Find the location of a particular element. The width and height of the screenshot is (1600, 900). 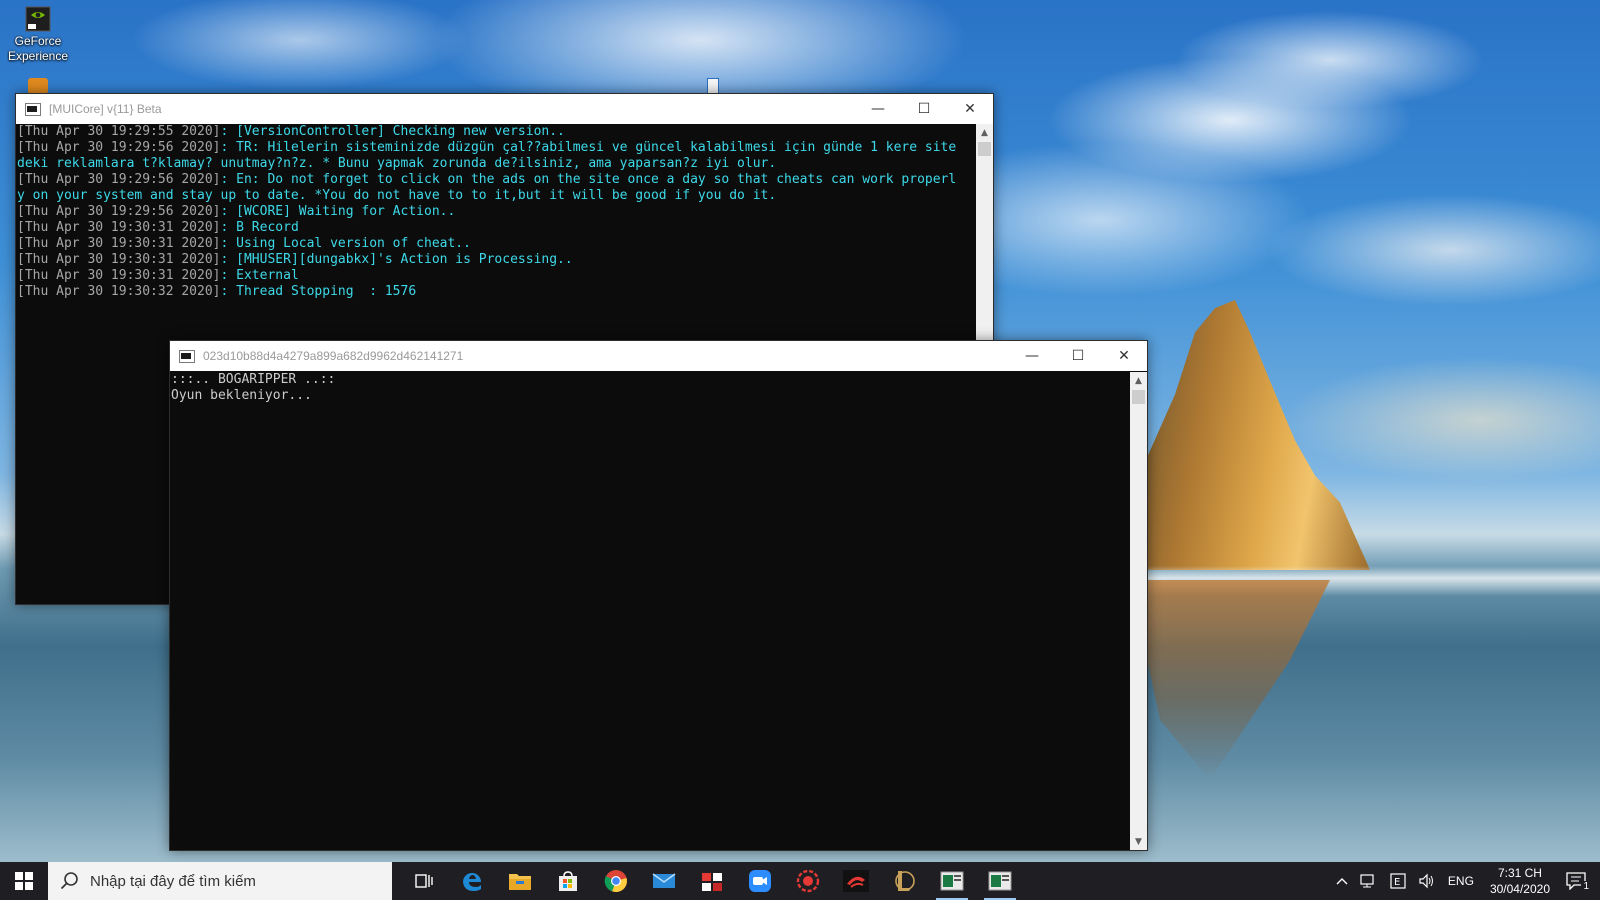

edge-icon is located at coordinates (472, 881).